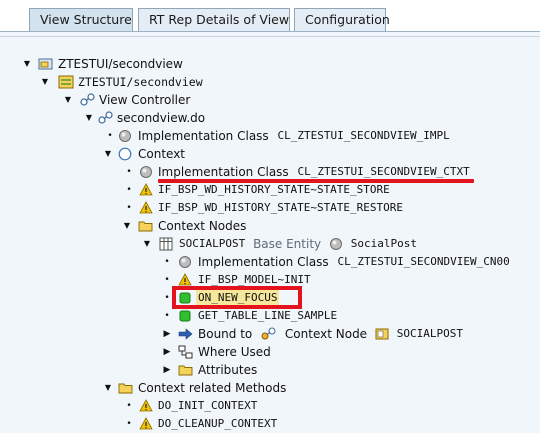 This screenshot has height=433, width=540. I want to click on node-label: Attributes, so click(228, 370).